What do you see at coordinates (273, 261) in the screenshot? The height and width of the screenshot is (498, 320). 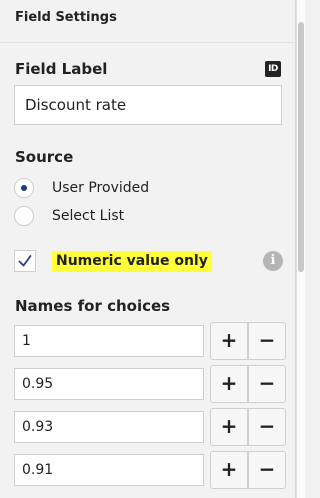 I see `info-icon: i` at bounding box center [273, 261].